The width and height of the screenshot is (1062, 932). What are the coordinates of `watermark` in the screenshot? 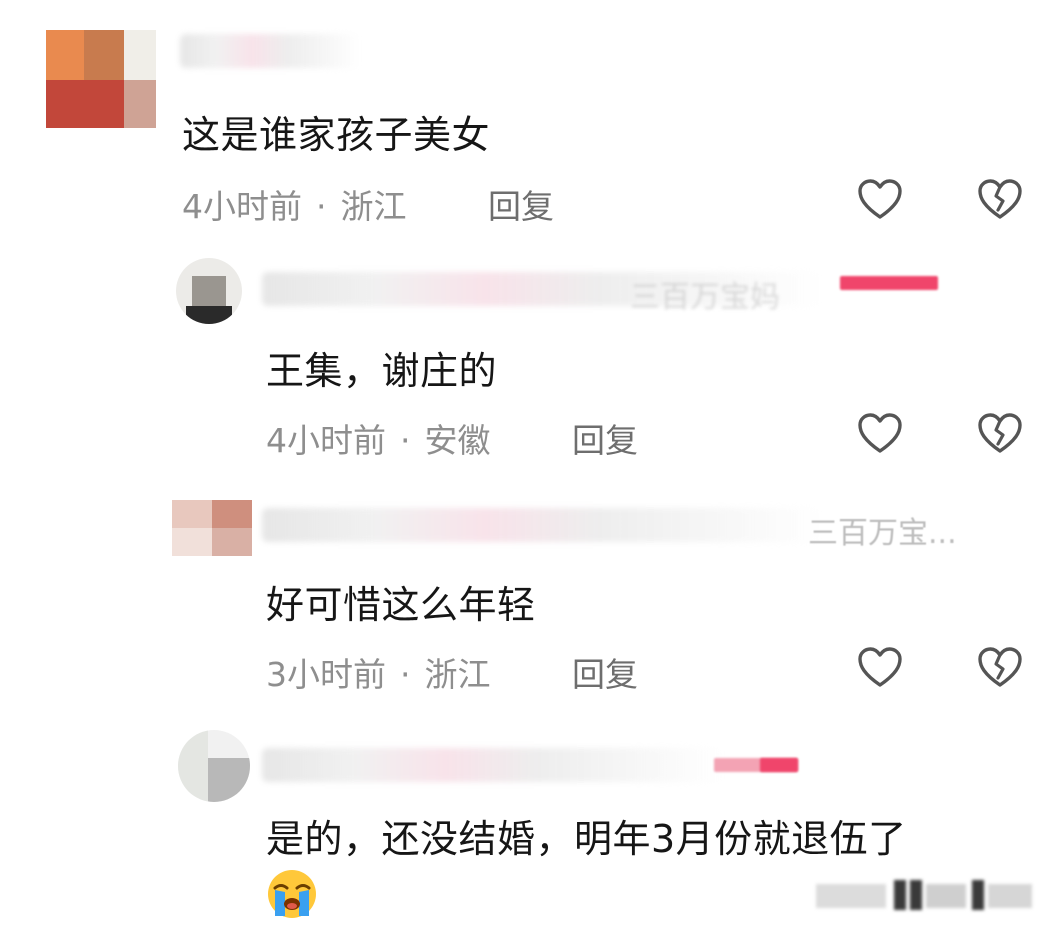 It's located at (926, 897).